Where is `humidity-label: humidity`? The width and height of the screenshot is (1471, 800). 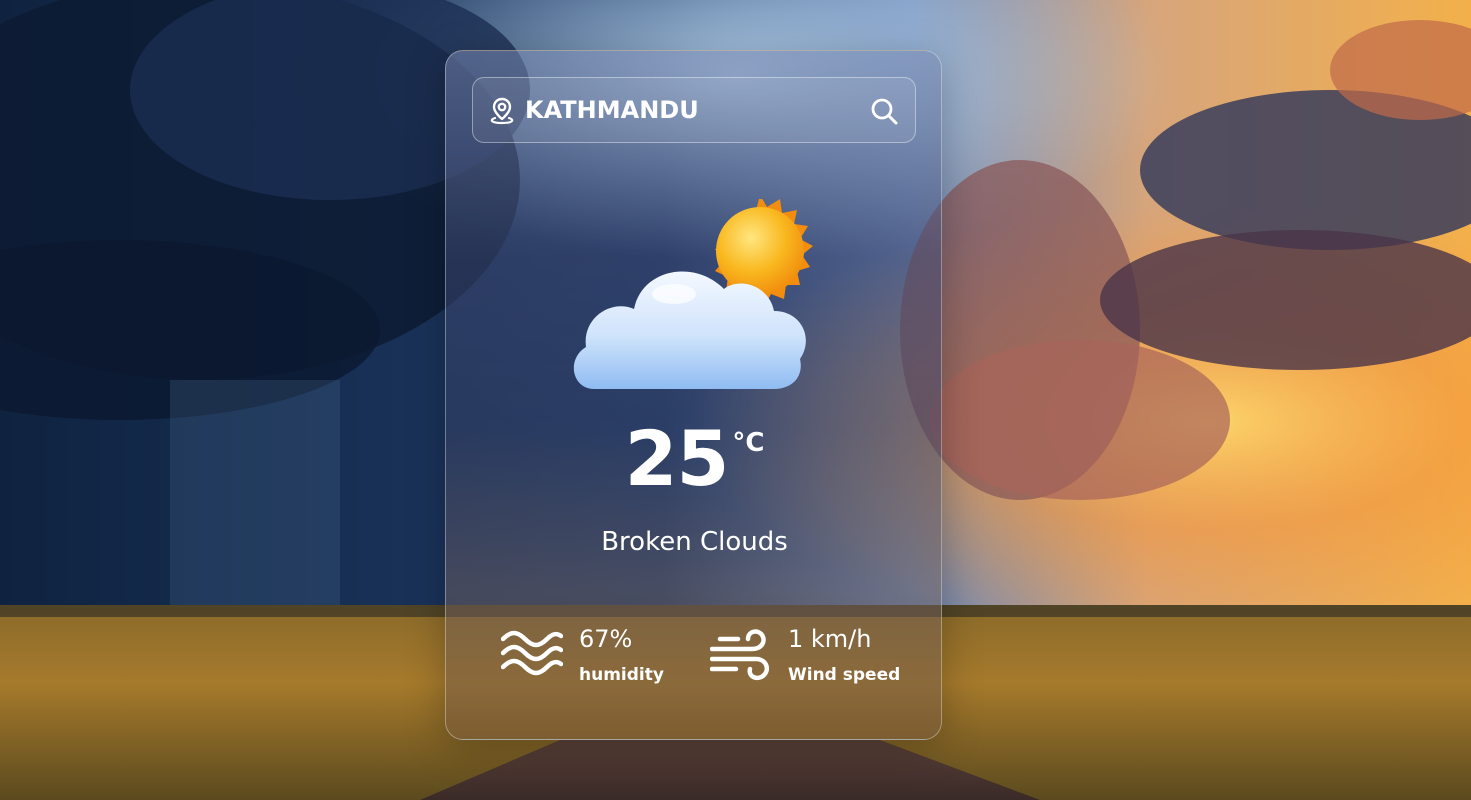 humidity-label: humidity is located at coordinates (621, 675).